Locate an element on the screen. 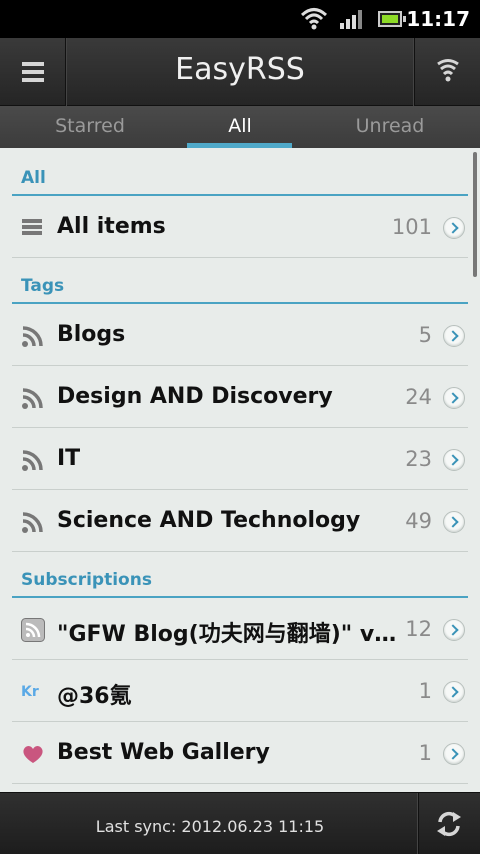 The height and width of the screenshot is (854, 480). battery-icon is located at coordinates (392, 19).